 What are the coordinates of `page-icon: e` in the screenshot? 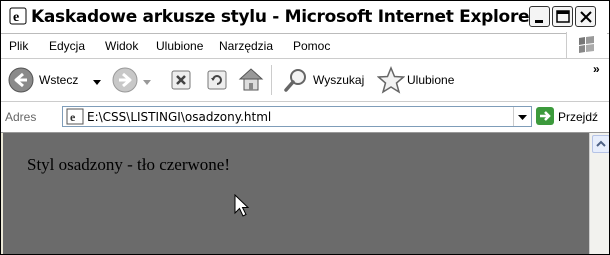 It's located at (75, 118).